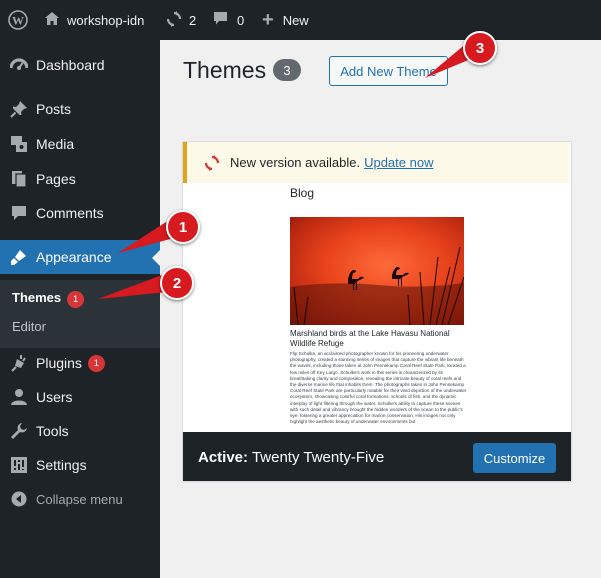 This screenshot has width=601, height=578. Describe the element at coordinates (480, 48) in the screenshot. I see `callout-3: 3` at that location.